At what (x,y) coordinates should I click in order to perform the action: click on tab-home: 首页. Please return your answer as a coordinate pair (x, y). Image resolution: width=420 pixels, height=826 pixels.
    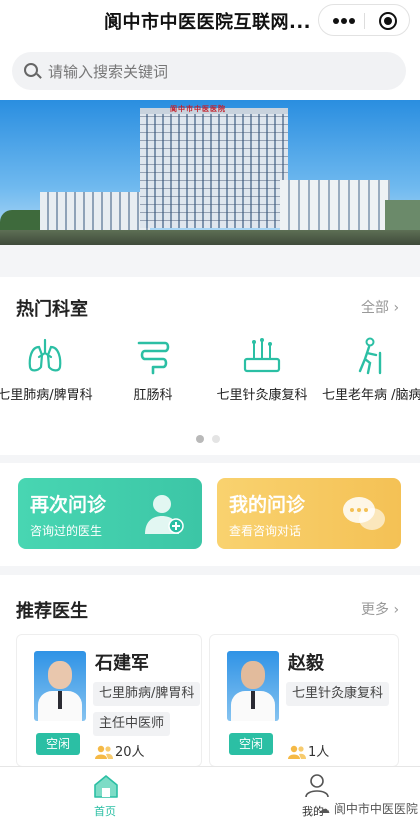
    Looking at the image, I should click on (105, 796).